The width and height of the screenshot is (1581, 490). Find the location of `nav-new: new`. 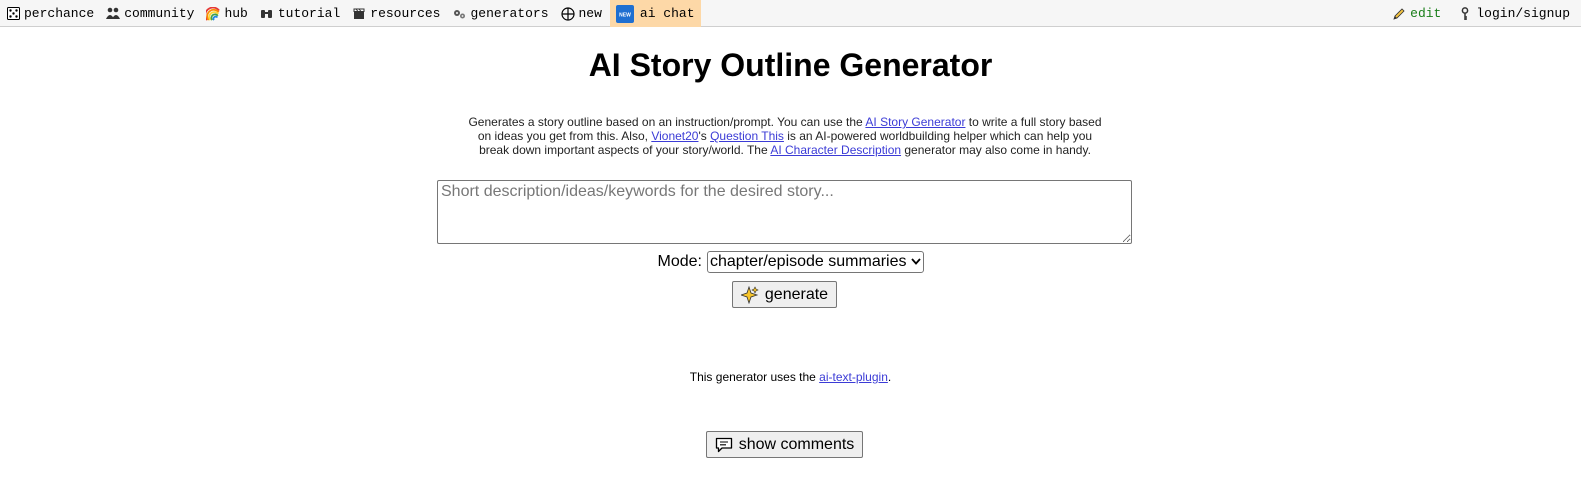

nav-new: new is located at coordinates (583, 13).